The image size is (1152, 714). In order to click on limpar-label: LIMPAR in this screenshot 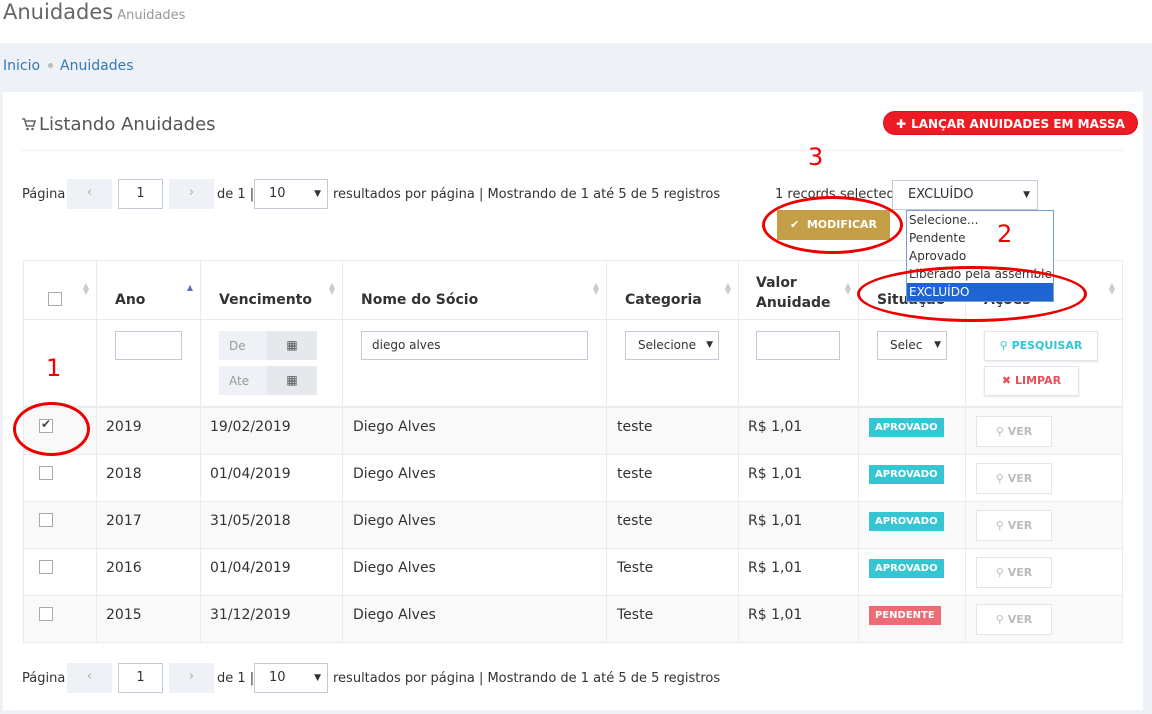, I will do `click(1038, 380)`.